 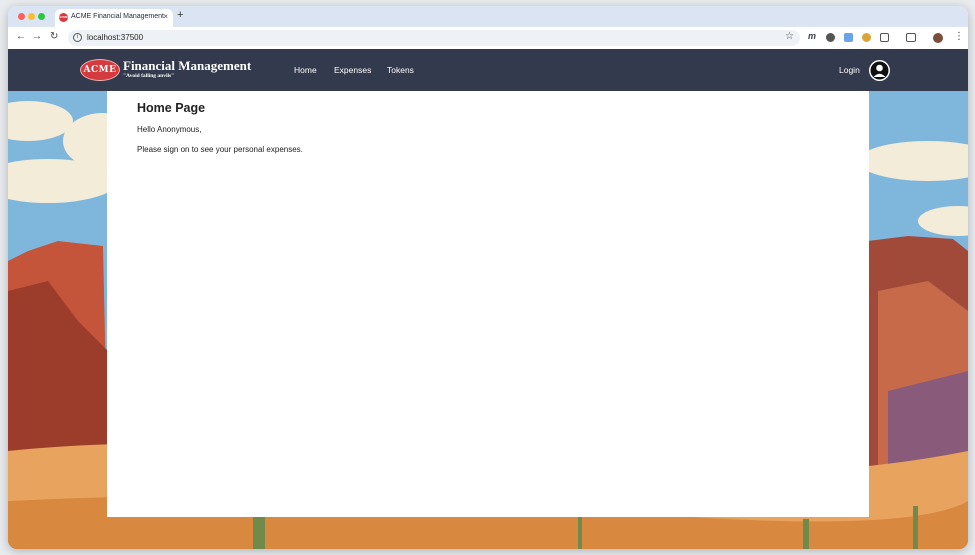 What do you see at coordinates (169, 129) in the screenshot?
I see `greeting-text: Hello Anonymous,` at bounding box center [169, 129].